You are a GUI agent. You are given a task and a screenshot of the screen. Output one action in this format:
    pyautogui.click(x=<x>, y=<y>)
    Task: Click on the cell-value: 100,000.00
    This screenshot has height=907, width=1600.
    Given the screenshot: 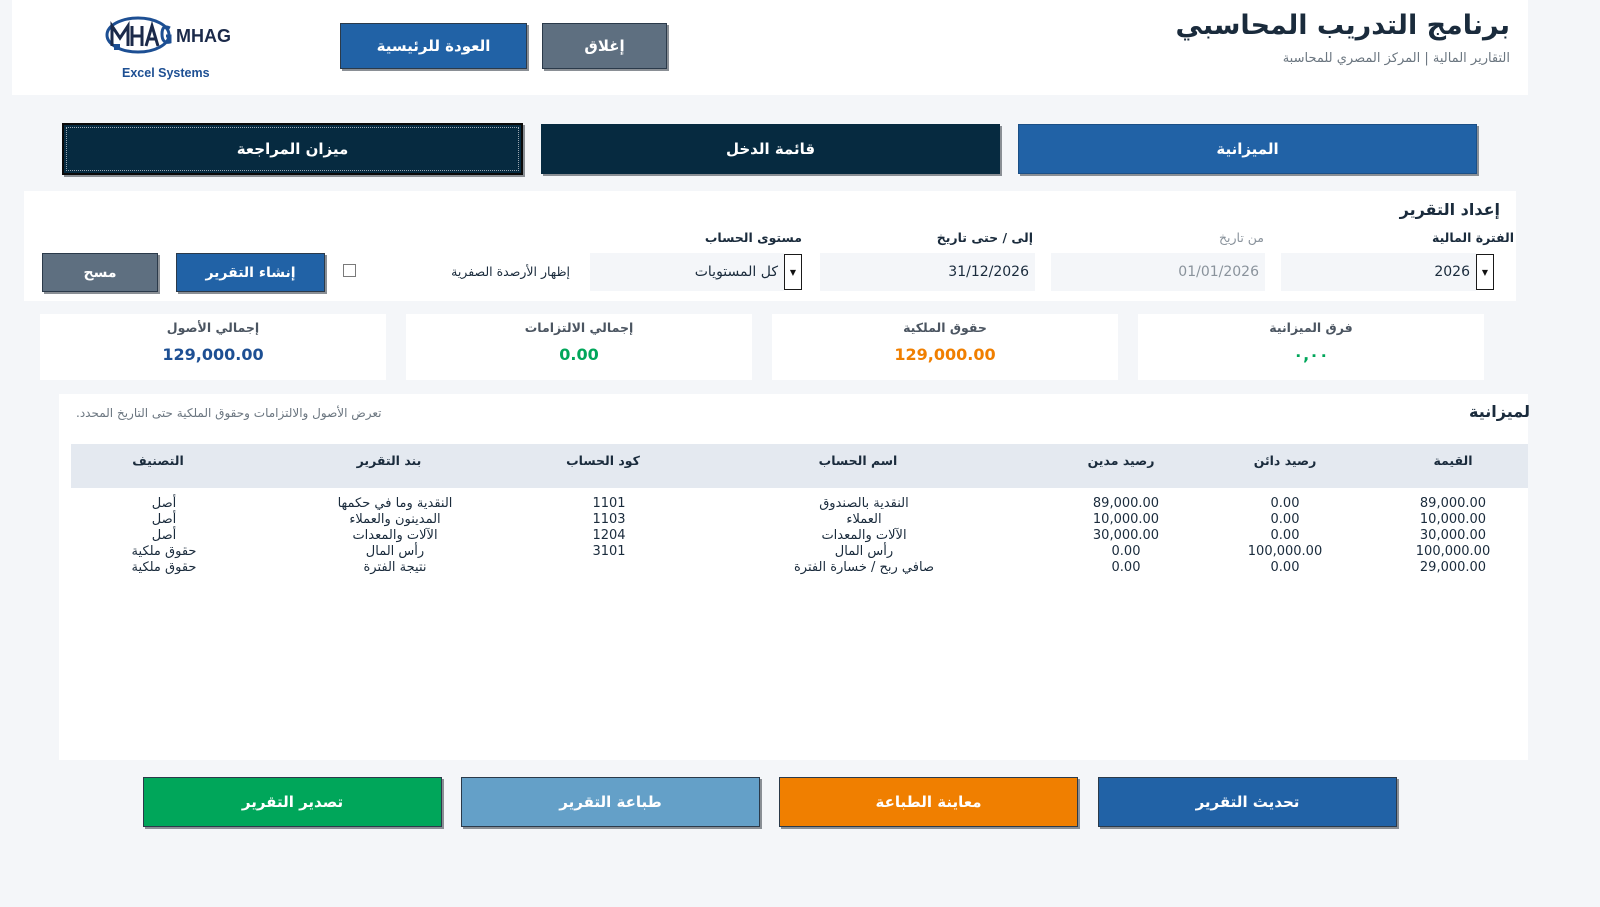 What is the action you would take?
    pyautogui.click(x=1453, y=551)
    